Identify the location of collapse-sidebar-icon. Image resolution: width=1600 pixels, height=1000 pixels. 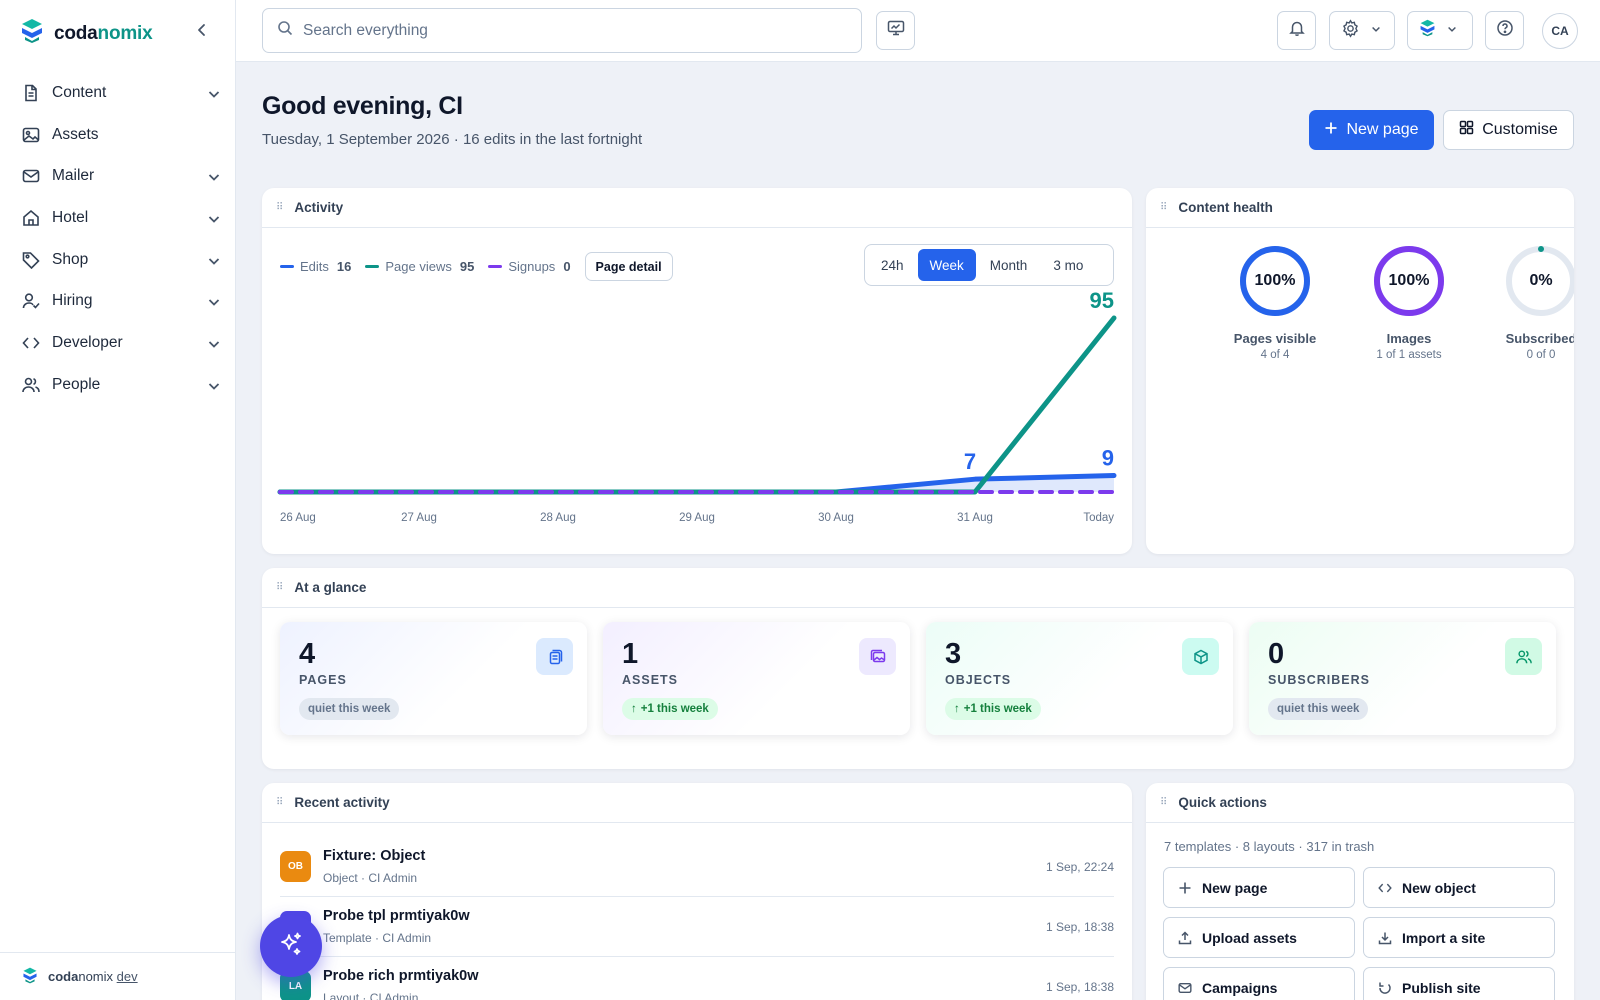
(202, 30).